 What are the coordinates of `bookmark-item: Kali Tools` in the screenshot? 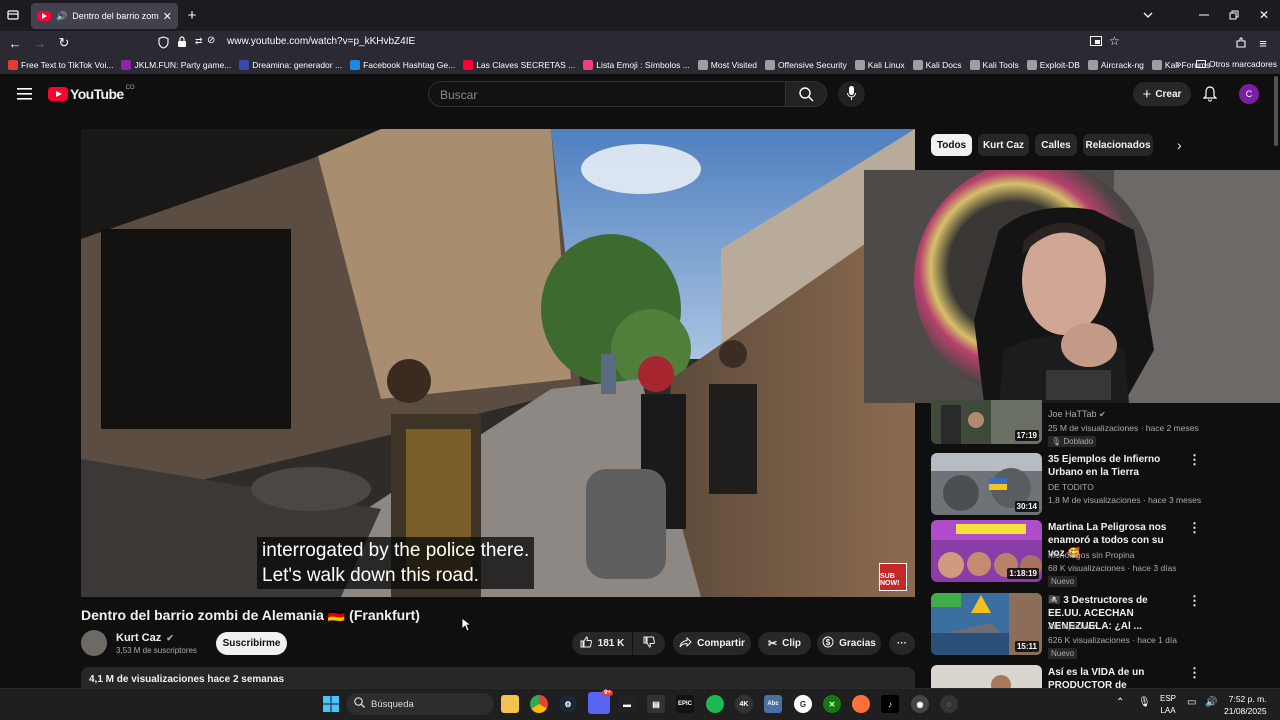 It's located at (994, 65).